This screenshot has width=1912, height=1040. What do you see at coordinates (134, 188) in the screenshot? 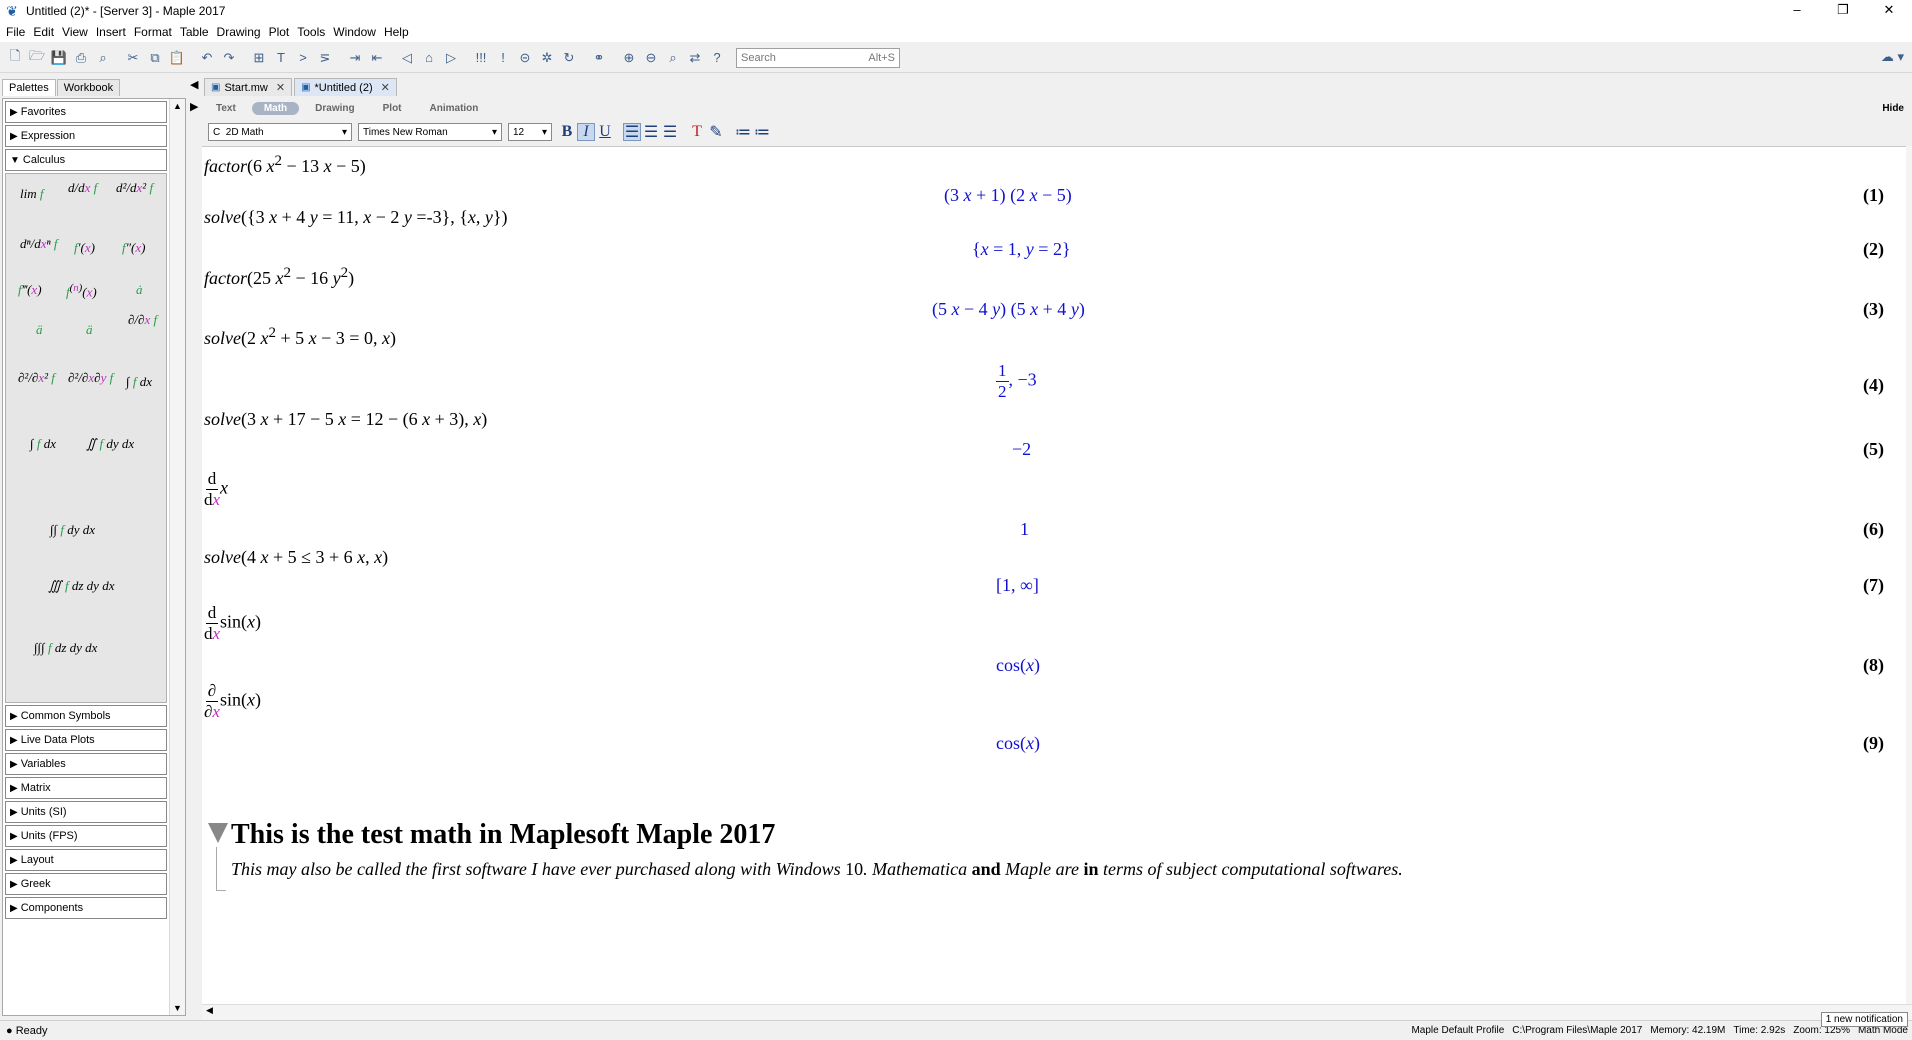
I see `second-derivative-template: d²/dx² f` at bounding box center [134, 188].